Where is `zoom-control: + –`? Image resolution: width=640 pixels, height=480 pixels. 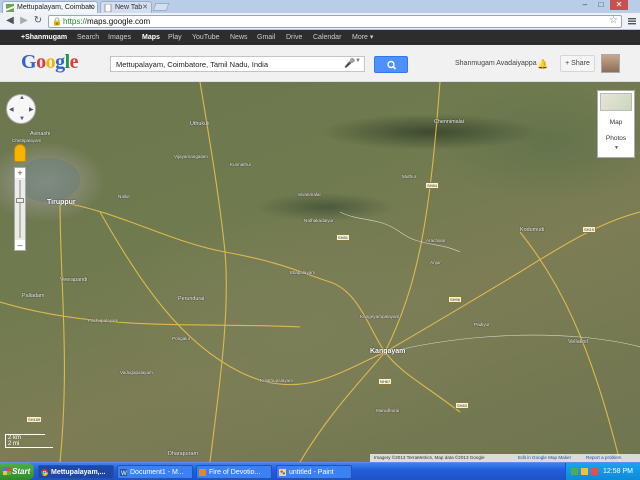
zoom-control: + – is located at coordinates (20, 209).